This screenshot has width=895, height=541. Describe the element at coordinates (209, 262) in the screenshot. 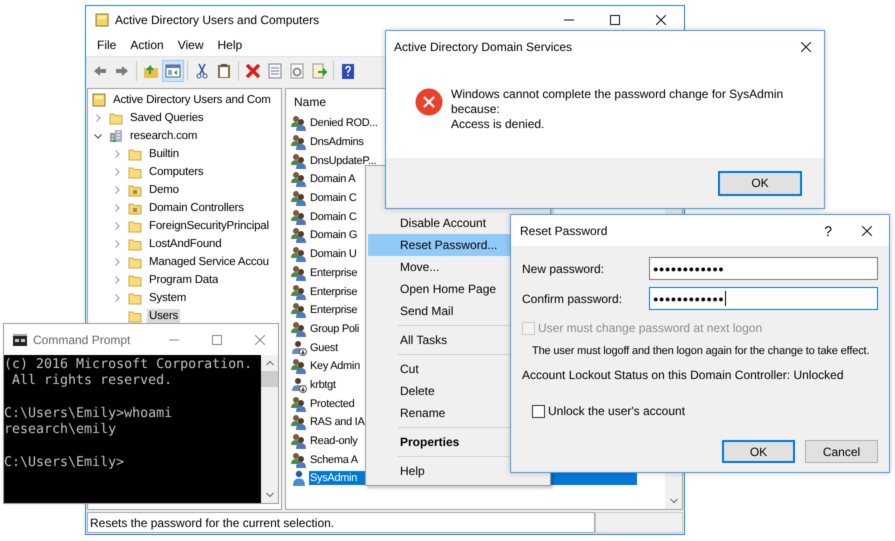

I see `tree-item: Managed Service Accou` at that location.